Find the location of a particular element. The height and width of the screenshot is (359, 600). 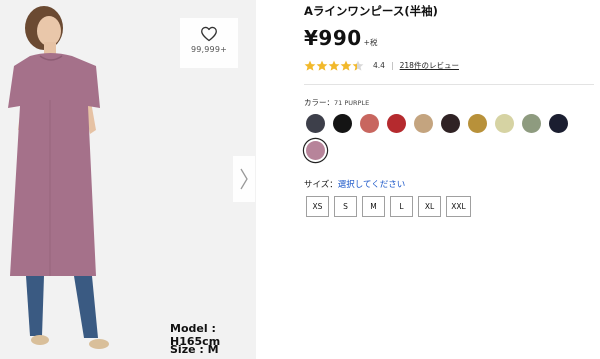

reviews-link: 218件のレビュー is located at coordinates (429, 65).